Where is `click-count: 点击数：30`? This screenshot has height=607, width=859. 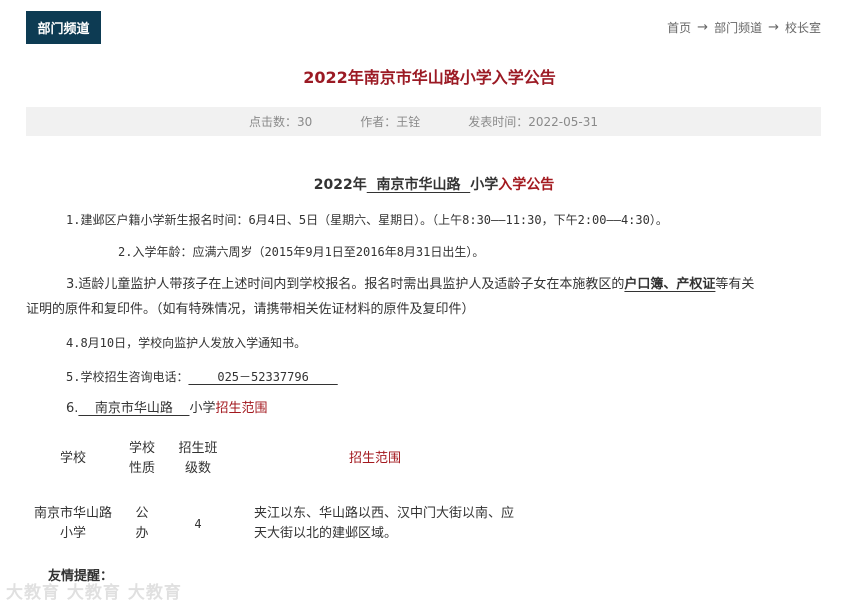
click-count: 点击数：30 is located at coordinates (280, 122).